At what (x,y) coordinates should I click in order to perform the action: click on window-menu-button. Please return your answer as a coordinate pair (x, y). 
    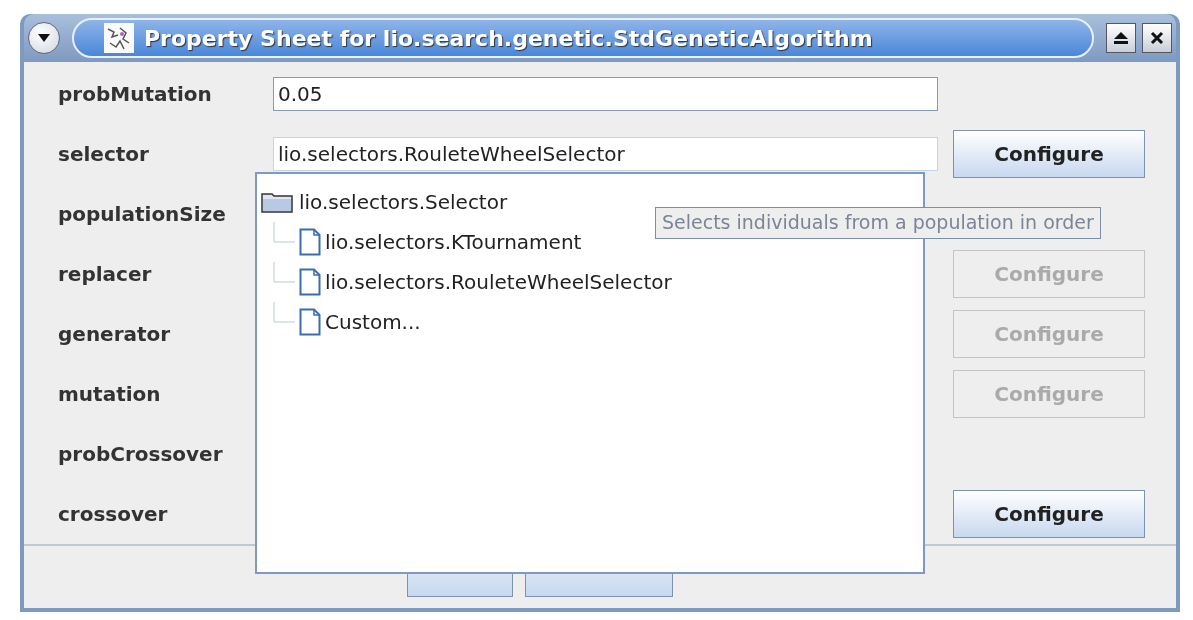
    Looking at the image, I should click on (44, 38).